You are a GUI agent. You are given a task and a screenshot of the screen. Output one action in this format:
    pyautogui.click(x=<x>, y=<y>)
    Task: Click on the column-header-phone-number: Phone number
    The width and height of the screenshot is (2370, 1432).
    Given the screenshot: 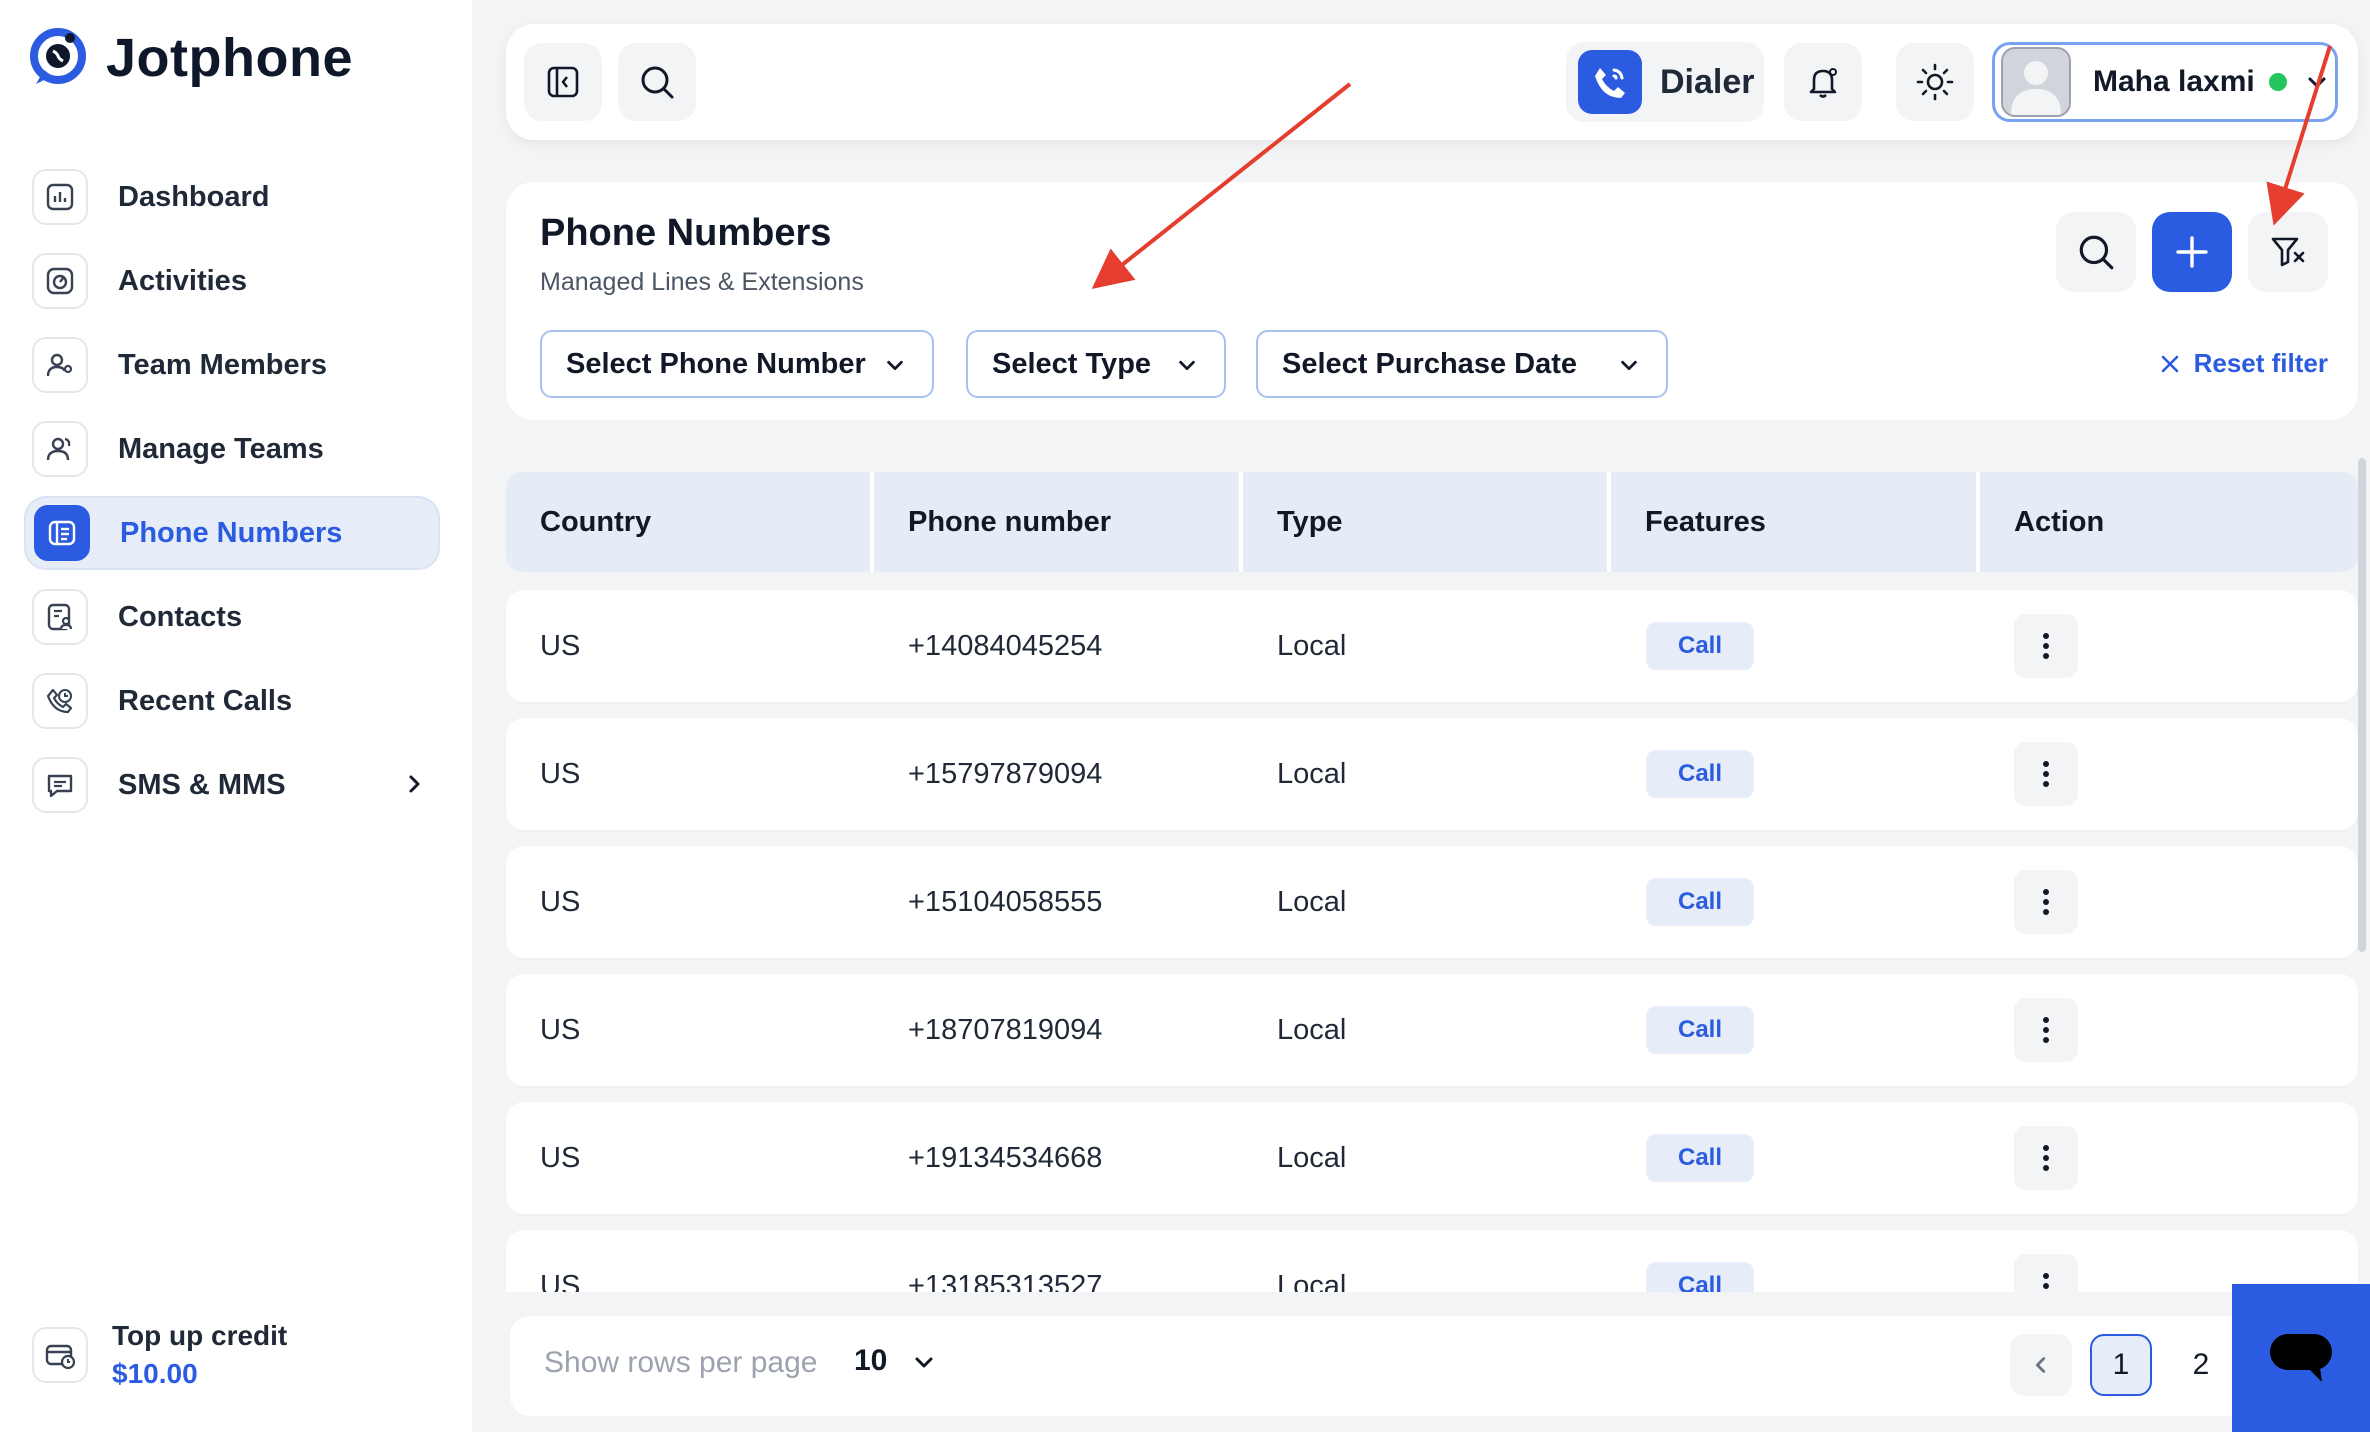 What is the action you would take?
    pyautogui.click(x=1056, y=522)
    